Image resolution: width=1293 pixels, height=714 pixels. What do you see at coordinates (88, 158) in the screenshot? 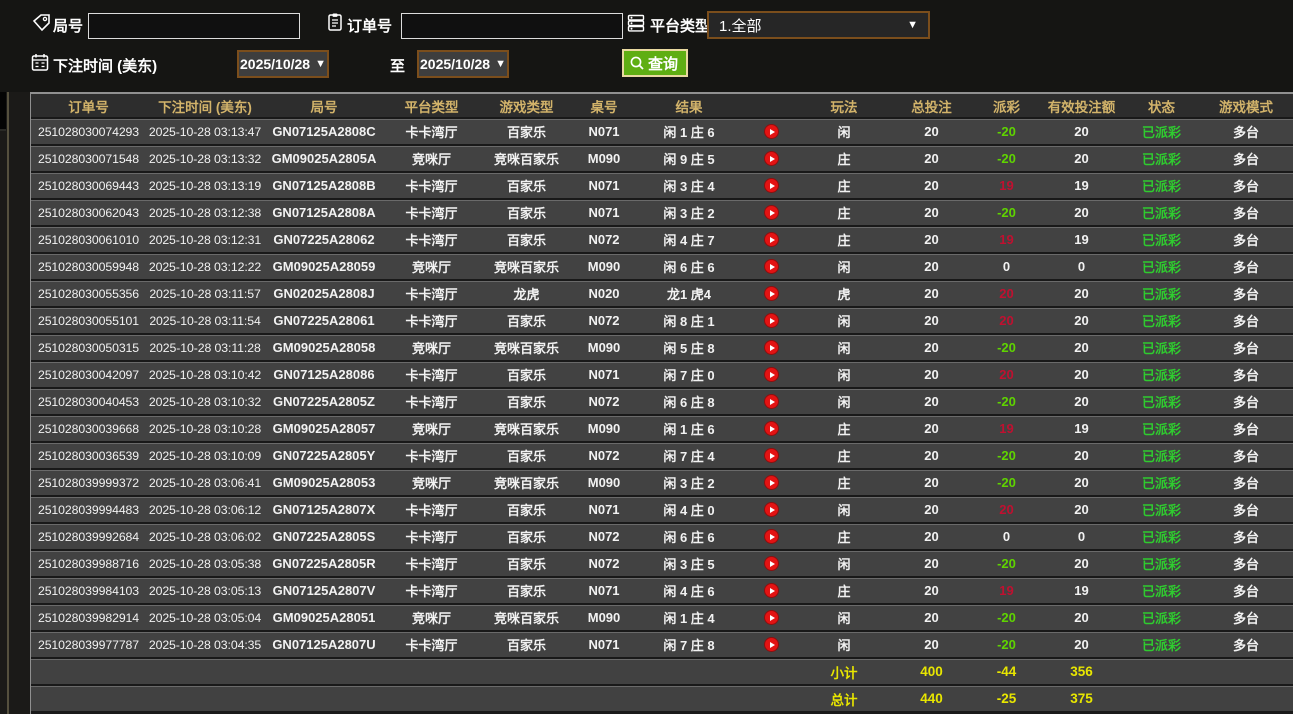
I see `cell-order-no: 251028030071548` at bounding box center [88, 158].